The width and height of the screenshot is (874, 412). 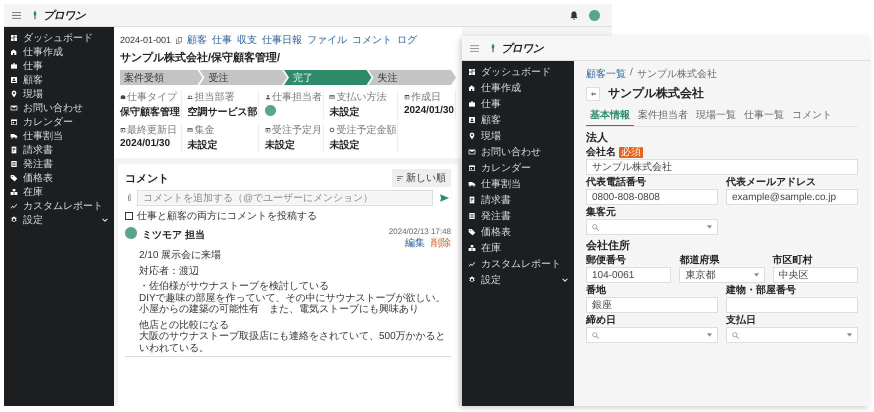 What do you see at coordinates (285, 198) in the screenshot?
I see `comment-input: コメントを追加する（@でユーザーにメンション）` at bounding box center [285, 198].